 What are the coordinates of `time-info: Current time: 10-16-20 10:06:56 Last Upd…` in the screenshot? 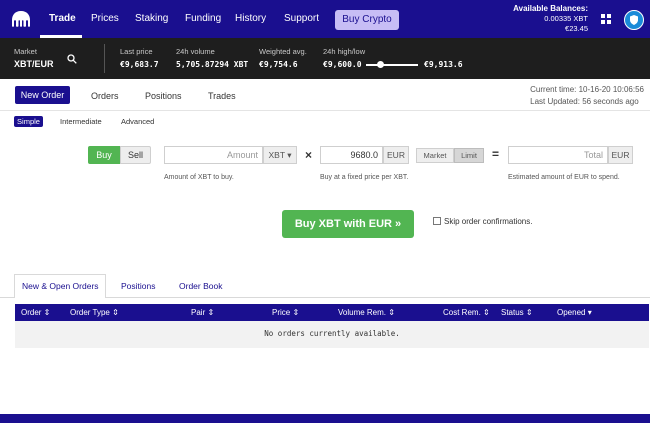 It's located at (587, 96).